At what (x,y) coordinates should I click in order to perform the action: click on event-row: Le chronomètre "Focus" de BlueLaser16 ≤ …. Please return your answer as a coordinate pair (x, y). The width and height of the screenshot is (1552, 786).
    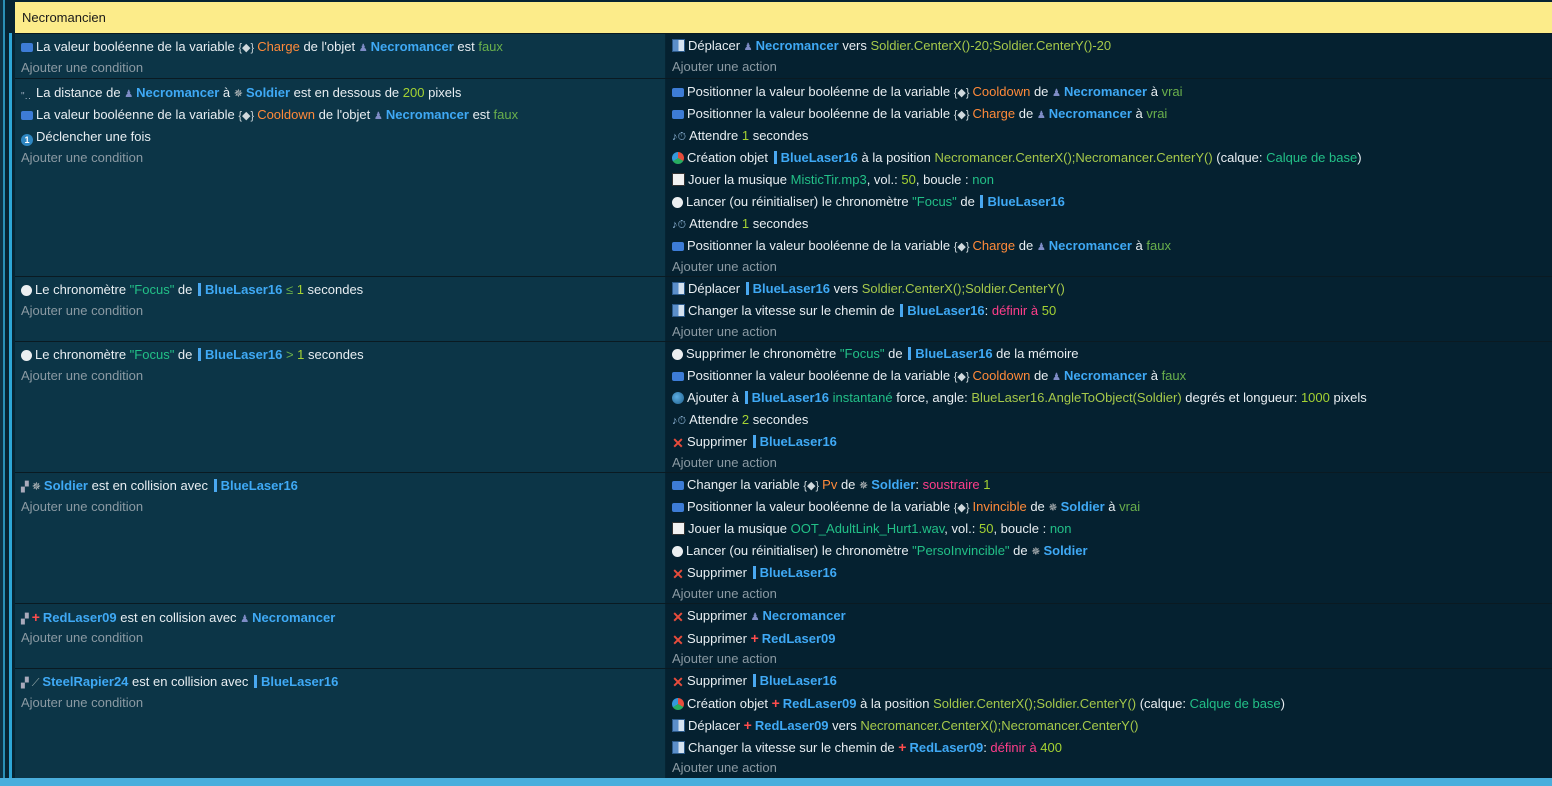
    Looking at the image, I should click on (783, 308).